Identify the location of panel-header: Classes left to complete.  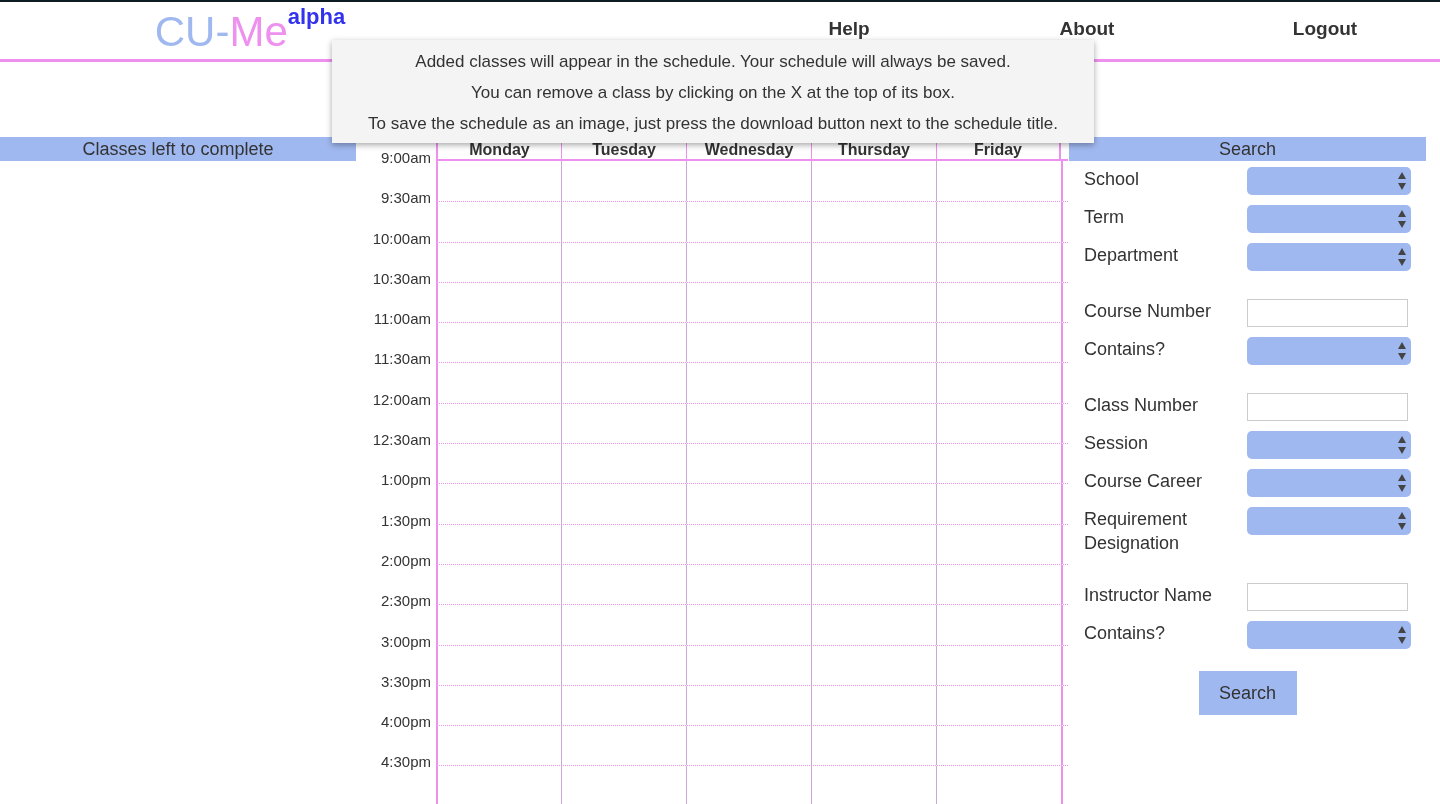
(178, 149).